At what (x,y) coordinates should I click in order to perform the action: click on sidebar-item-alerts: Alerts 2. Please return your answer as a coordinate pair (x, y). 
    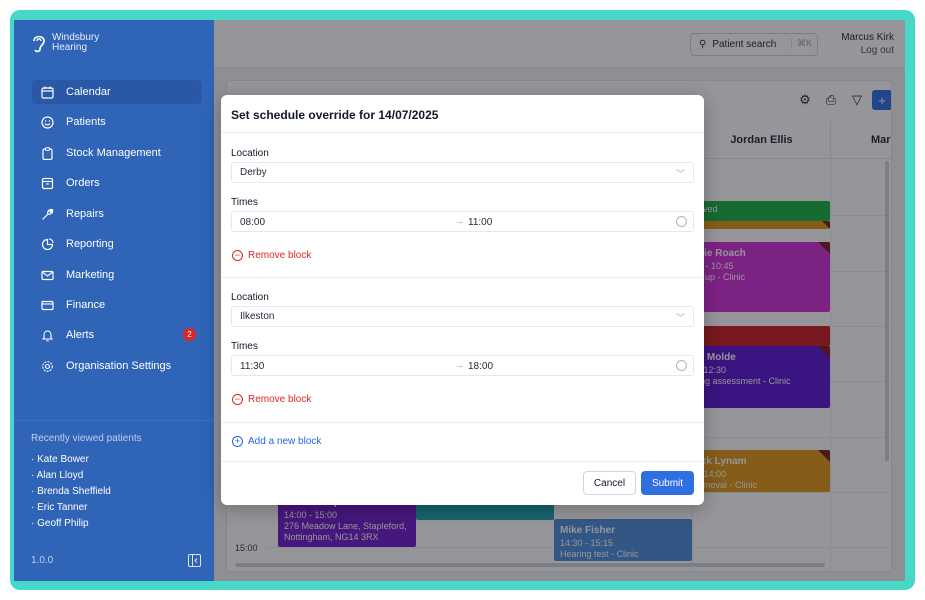
    Looking at the image, I should click on (117, 335).